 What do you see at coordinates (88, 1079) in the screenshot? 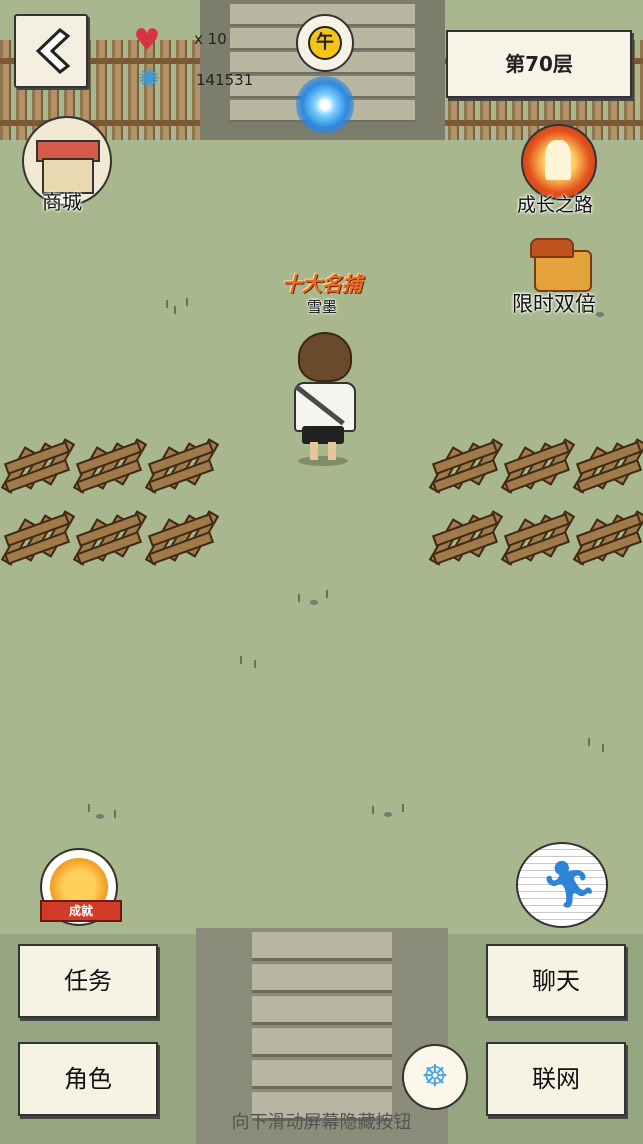
I see `role-button: 角色` at bounding box center [88, 1079].